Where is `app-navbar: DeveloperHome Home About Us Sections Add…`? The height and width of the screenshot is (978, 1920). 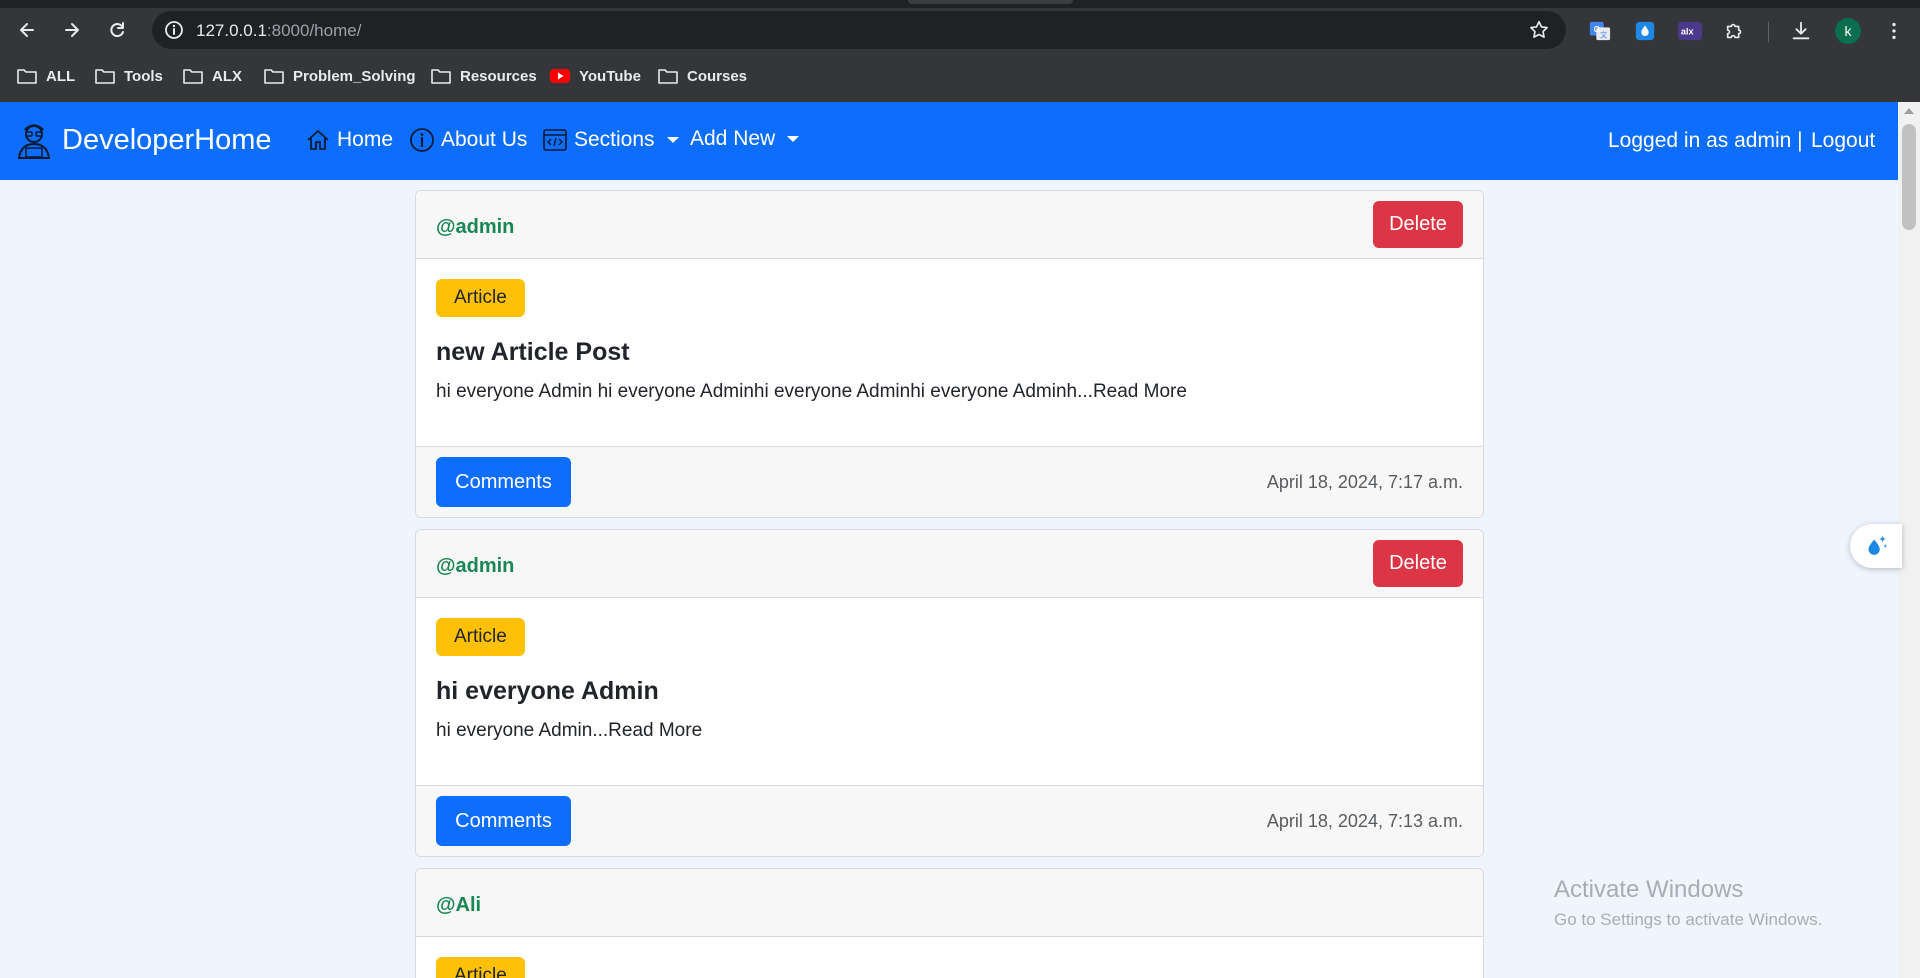
app-navbar: DeveloperHome Home About Us Sections Add… is located at coordinates (949, 141).